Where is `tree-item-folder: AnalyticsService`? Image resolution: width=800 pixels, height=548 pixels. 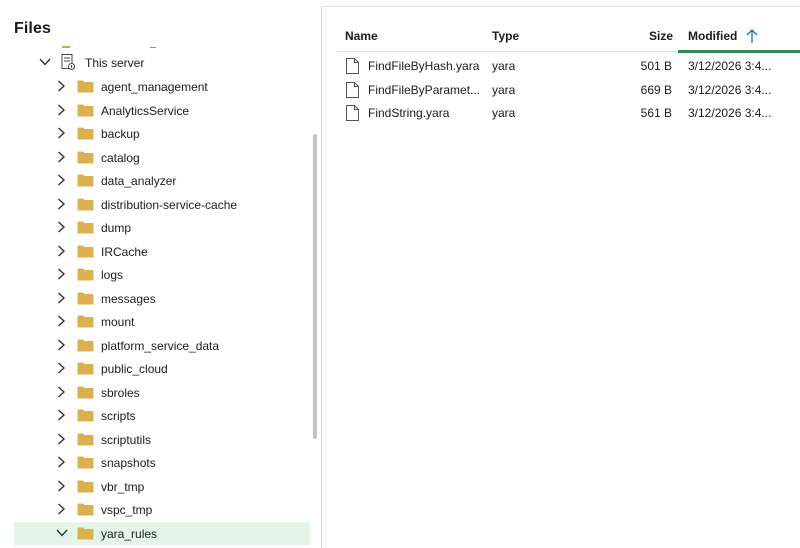
tree-item-folder: AnalyticsService is located at coordinates (162, 110).